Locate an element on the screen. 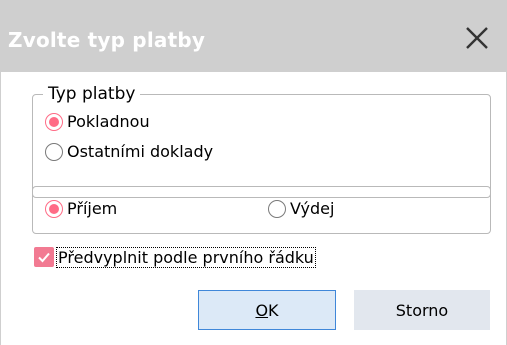  ok-button: OK is located at coordinates (267, 310).